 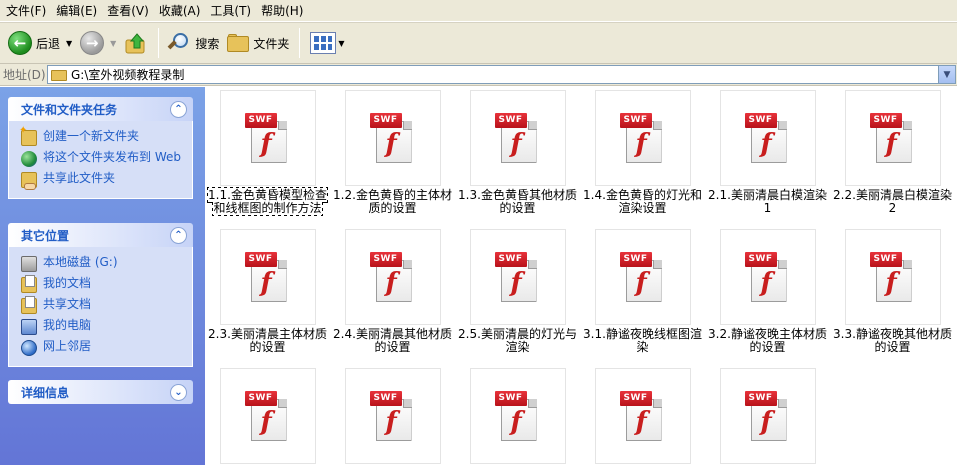 I want to click on task-publish-web: 将这个文件夹发布到 Web, so click(x=103, y=158).